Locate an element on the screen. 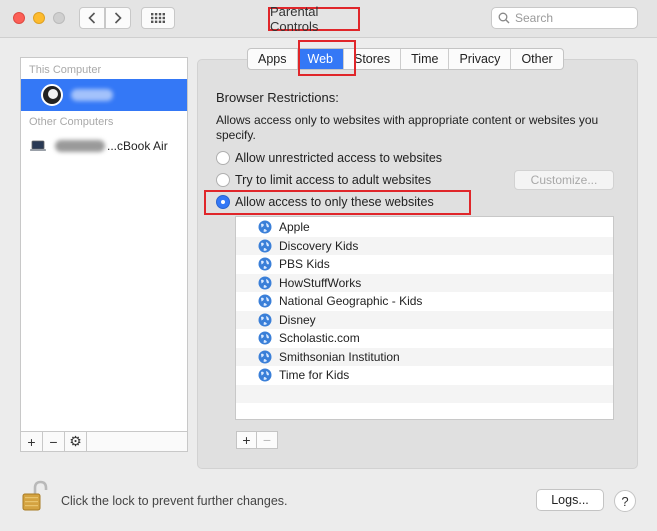  tab-other: Other is located at coordinates (536, 59).